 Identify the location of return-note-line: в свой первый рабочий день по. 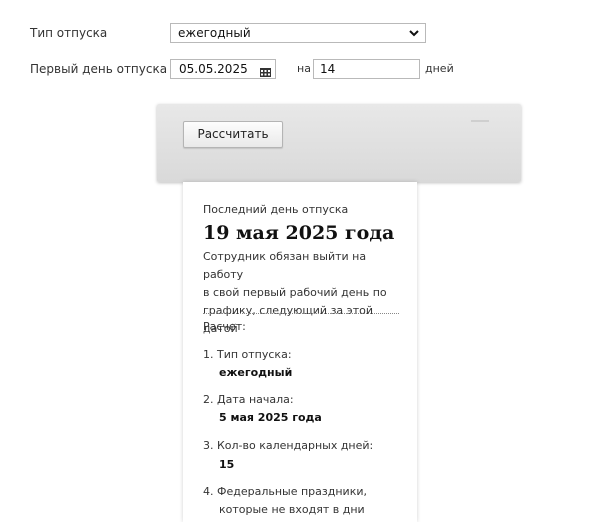
(295, 292).